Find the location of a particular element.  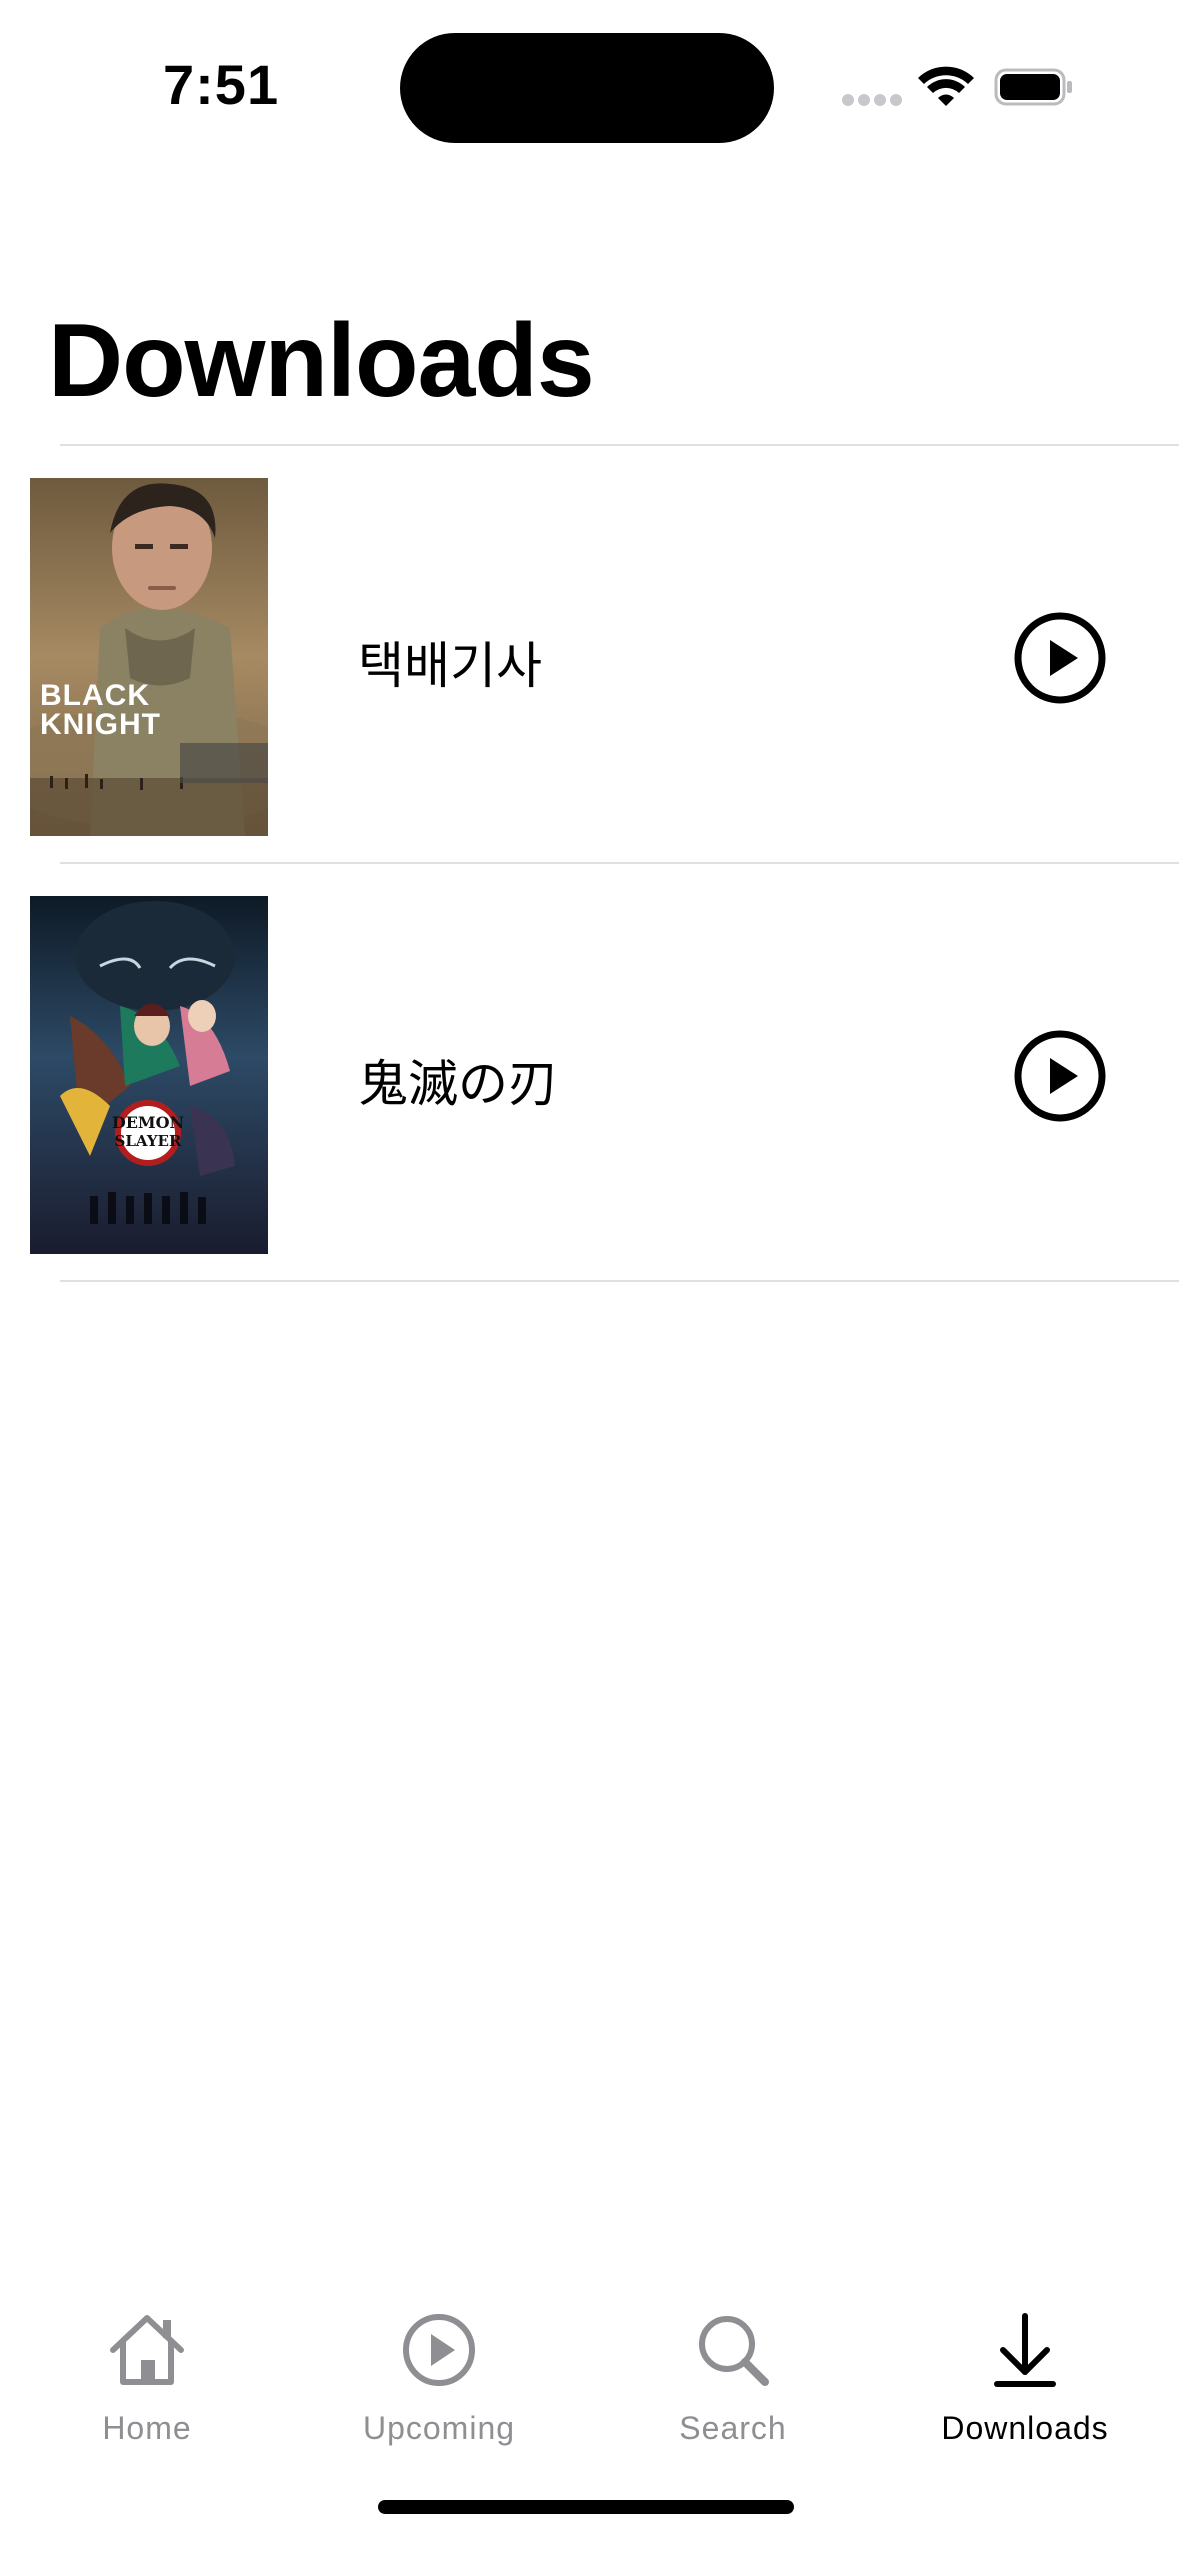

poster-image: DEMON SLAYER is located at coordinates (149, 1075).